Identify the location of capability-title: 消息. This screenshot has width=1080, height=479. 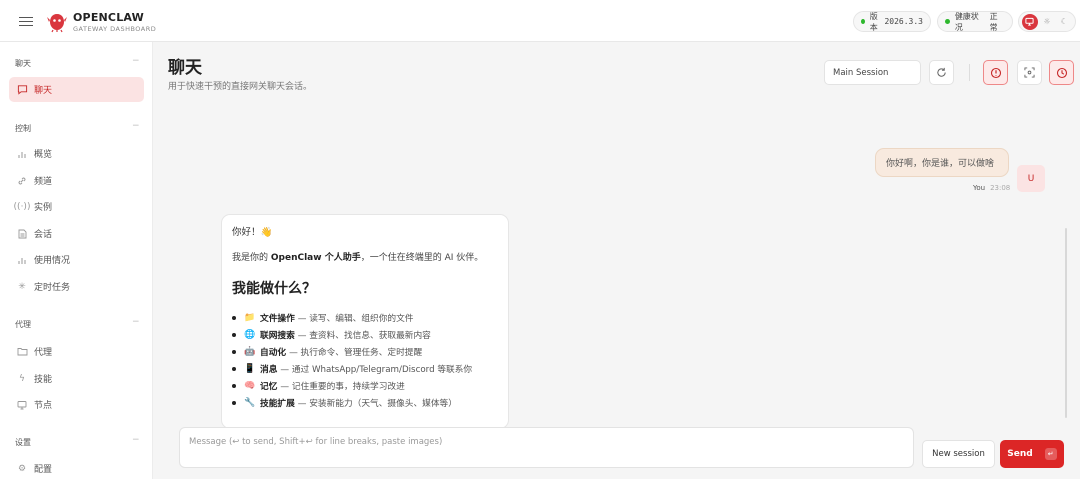
(269, 370).